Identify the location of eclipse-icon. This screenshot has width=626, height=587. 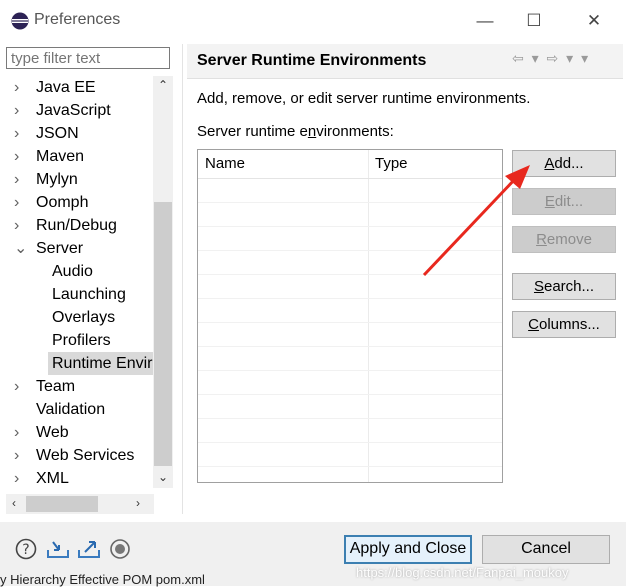
(20, 21).